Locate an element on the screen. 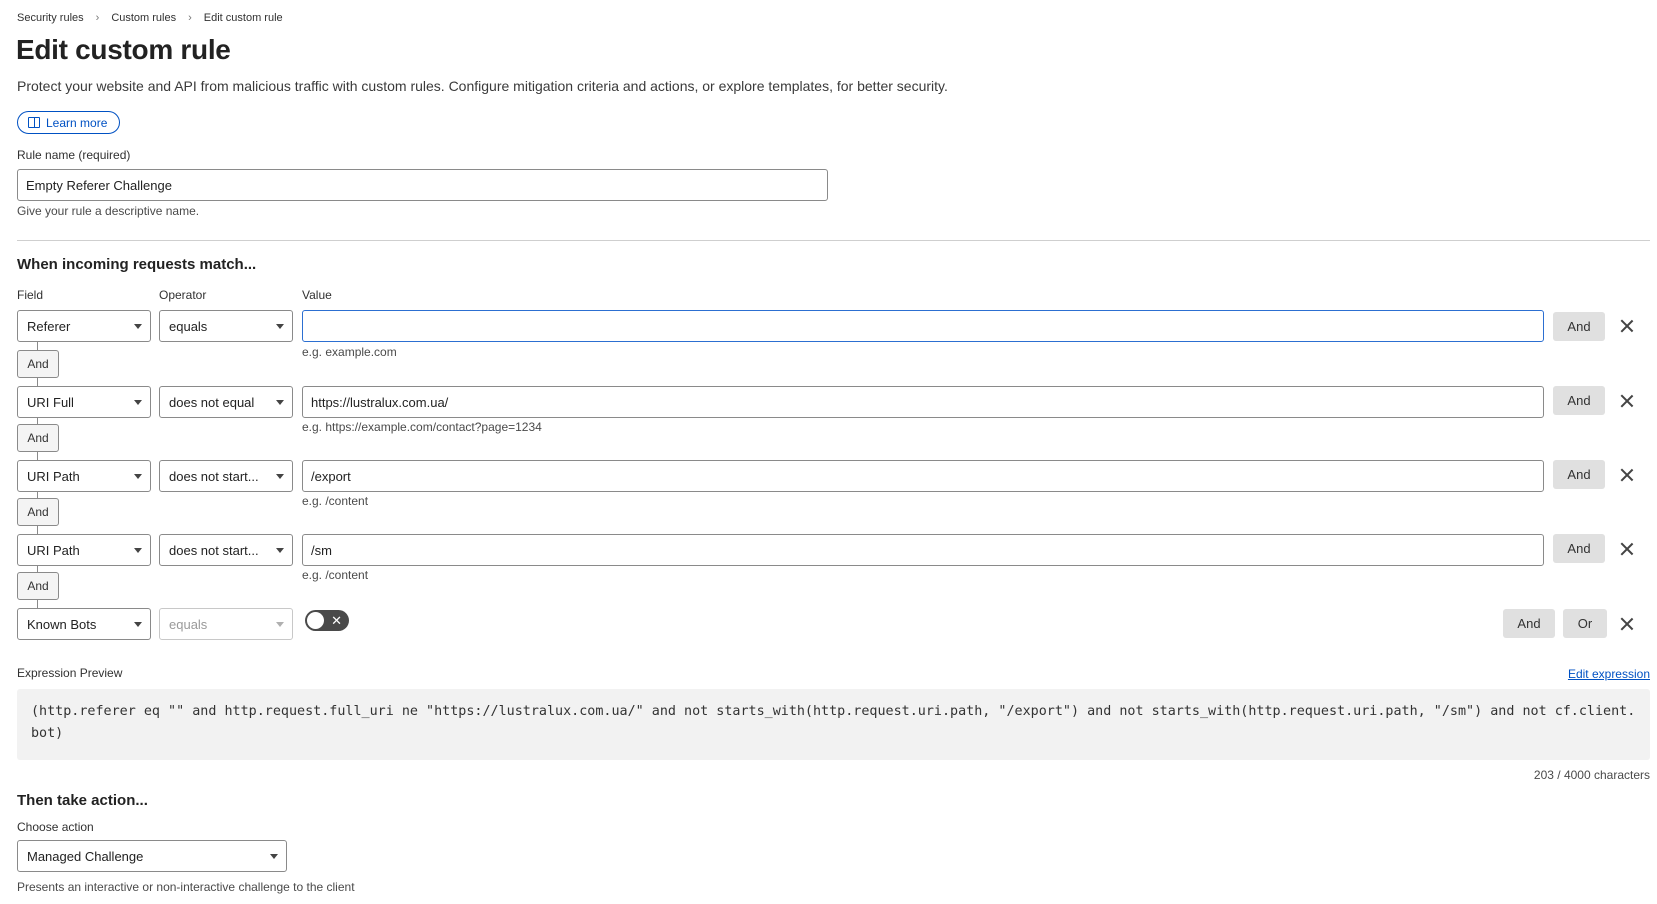 The height and width of the screenshot is (904, 1657). action-select: Managed Challenge is located at coordinates (152, 856).